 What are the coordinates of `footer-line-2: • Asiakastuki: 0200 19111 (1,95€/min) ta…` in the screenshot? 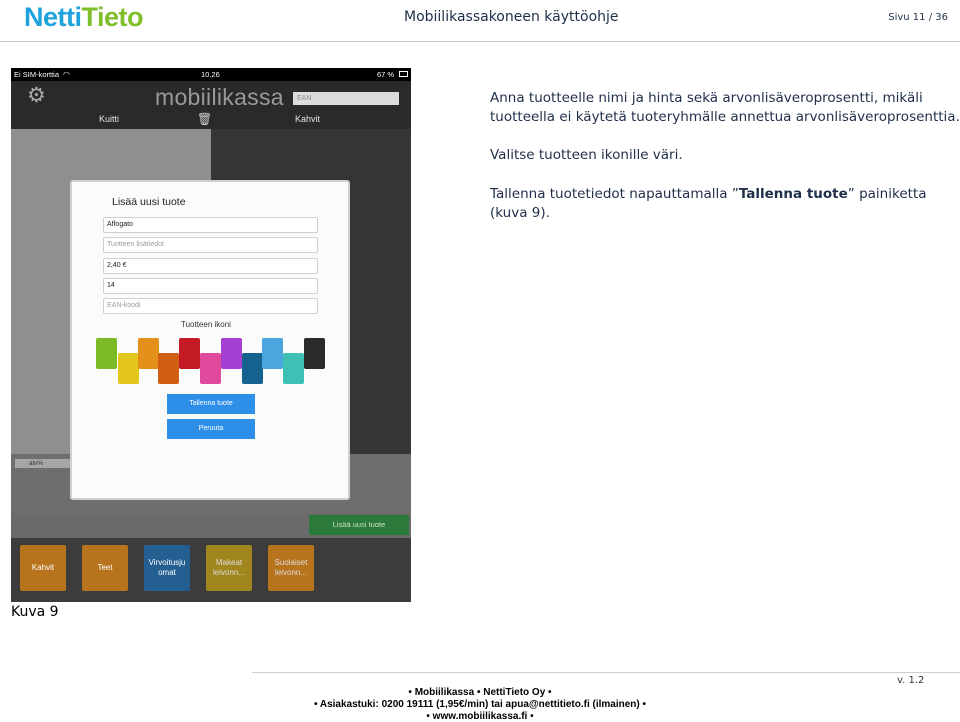 It's located at (480, 704).